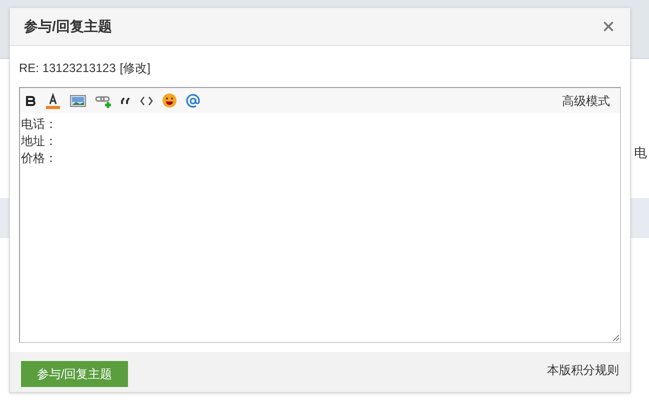 The image size is (649, 413). Describe the element at coordinates (583, 370) in the screenshot. I see `rules-link: 本版积分规则` at that location.